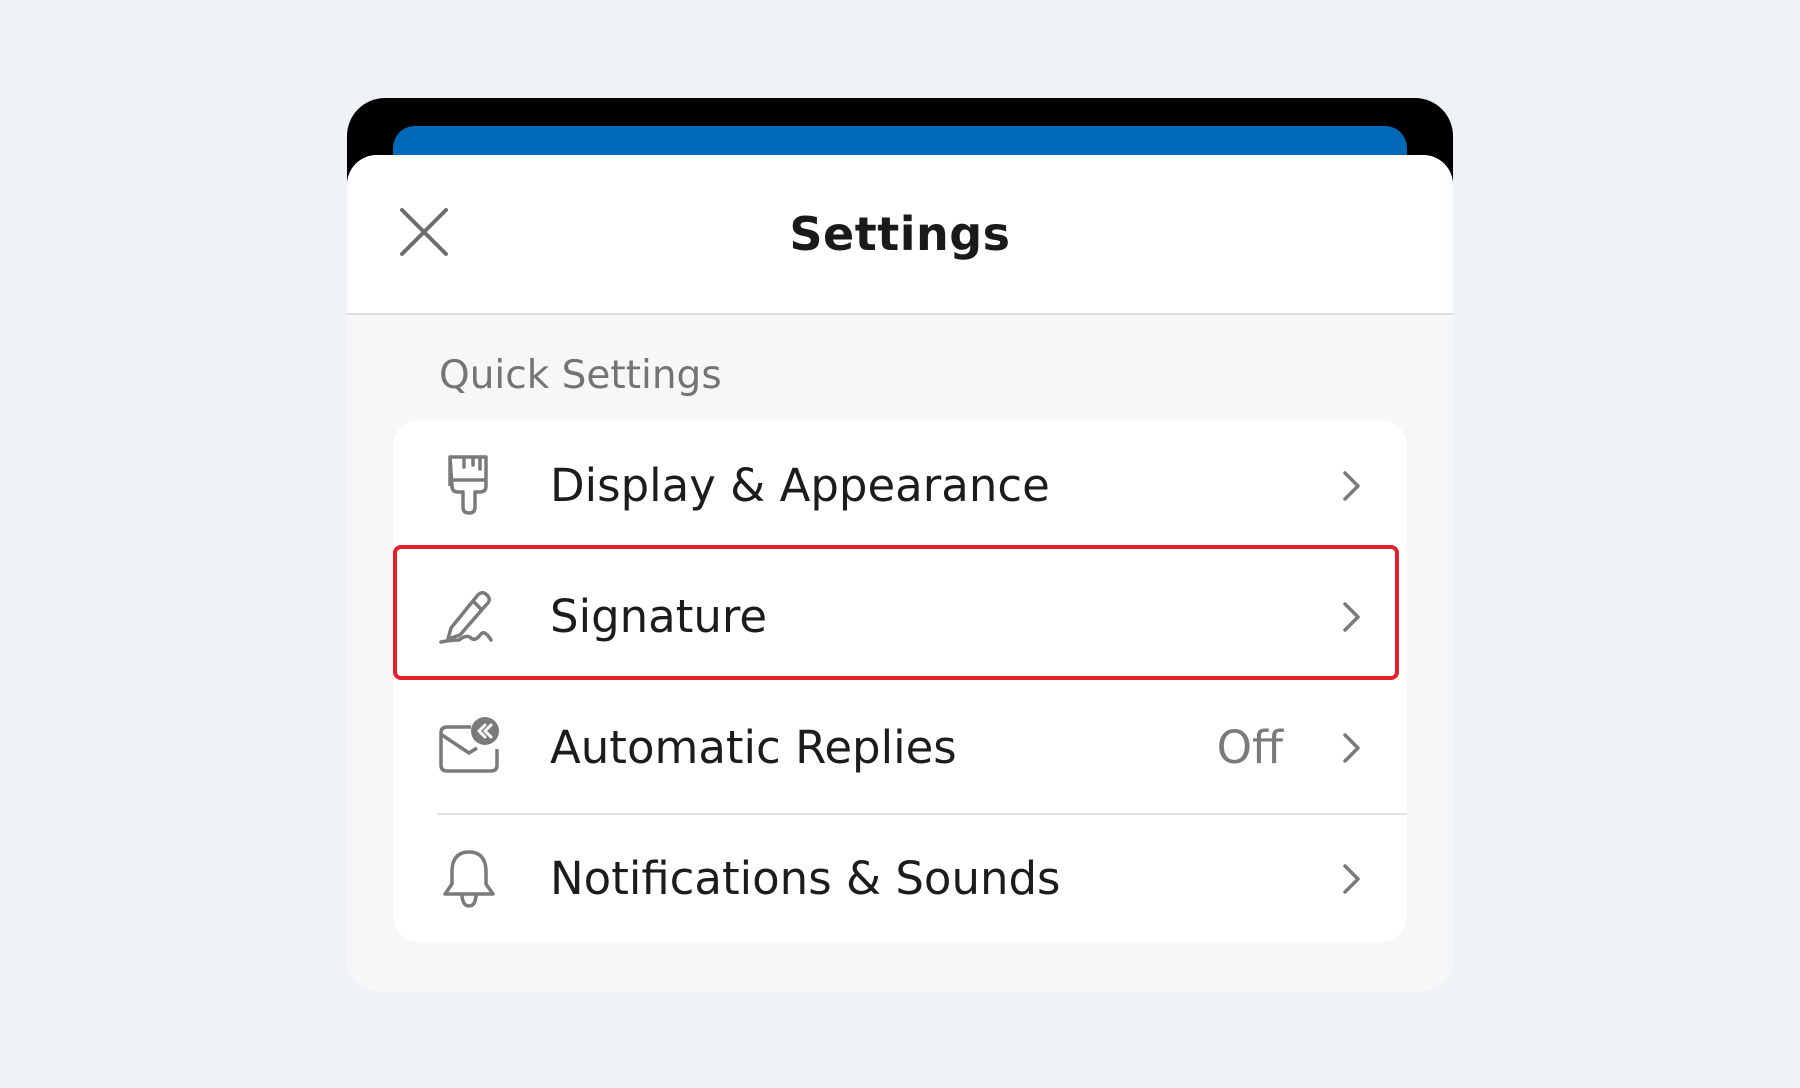 The width and height of the screenshot is (1800, 1088). Describe the element at coordinates (580, 375) in the screenshot. I see `section-label-quick-settings: Quick Settings` at that location.